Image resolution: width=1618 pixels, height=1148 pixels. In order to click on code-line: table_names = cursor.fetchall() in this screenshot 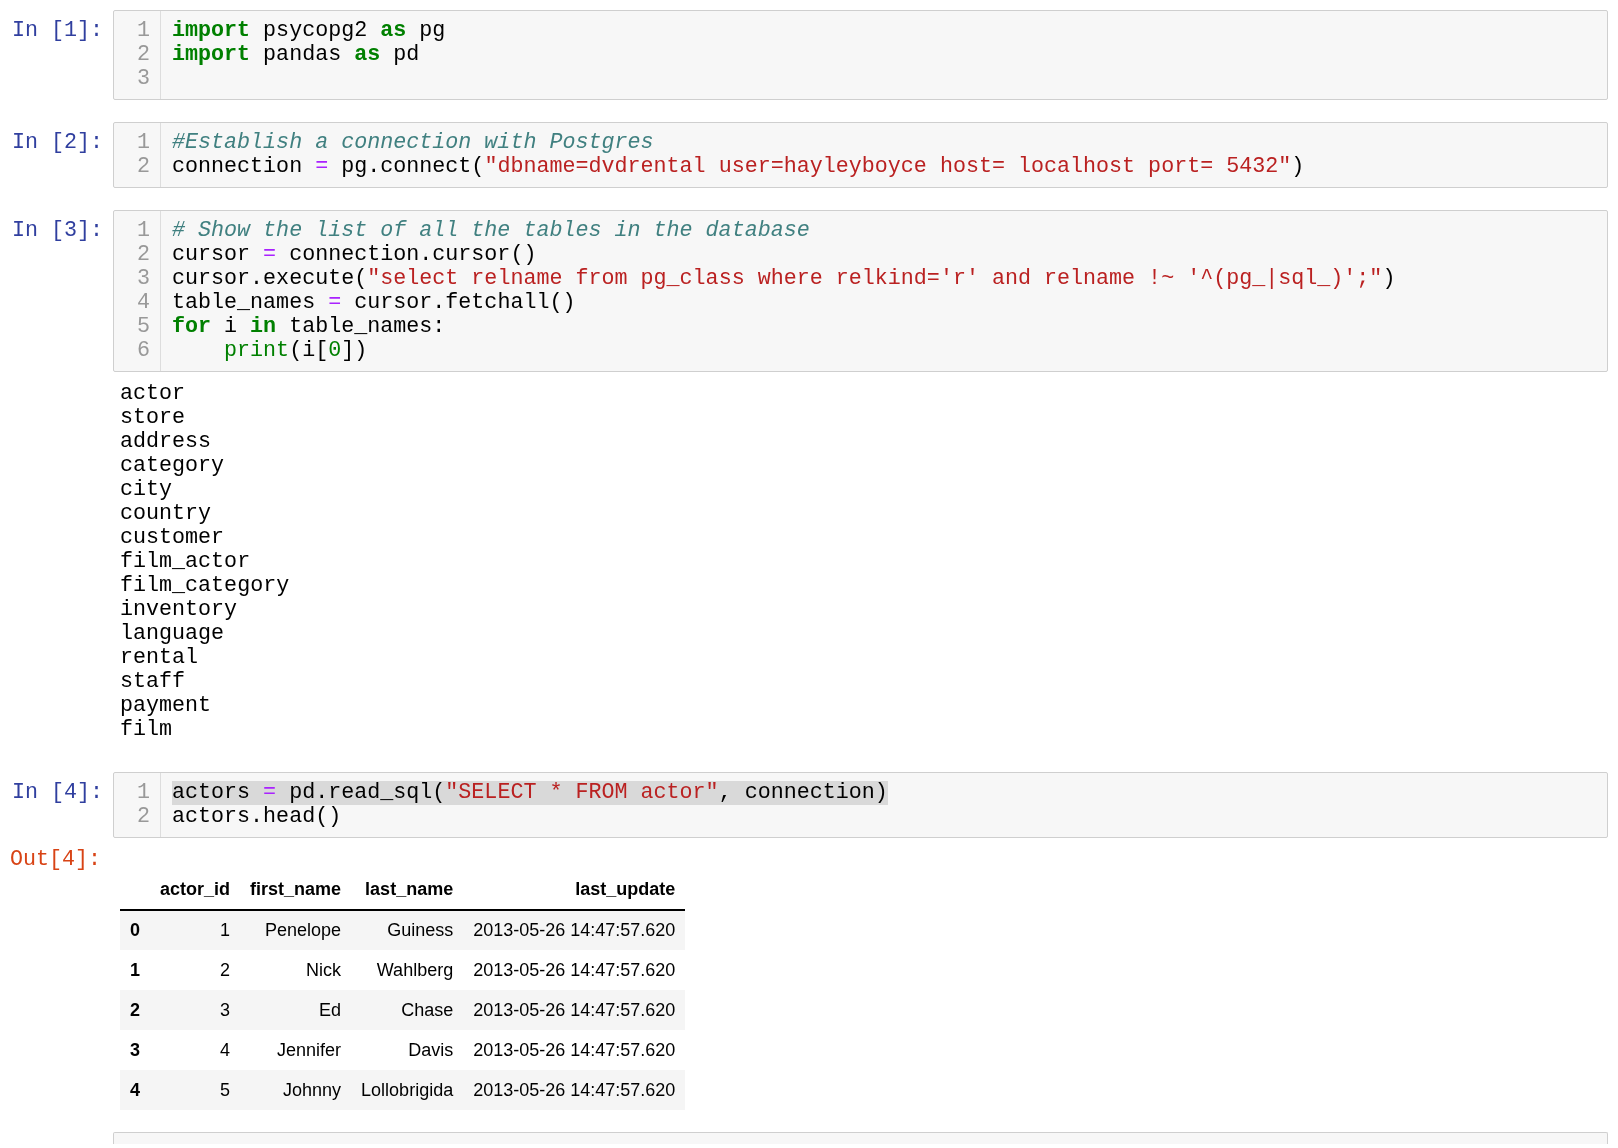, I will do `click(374, 303)`.